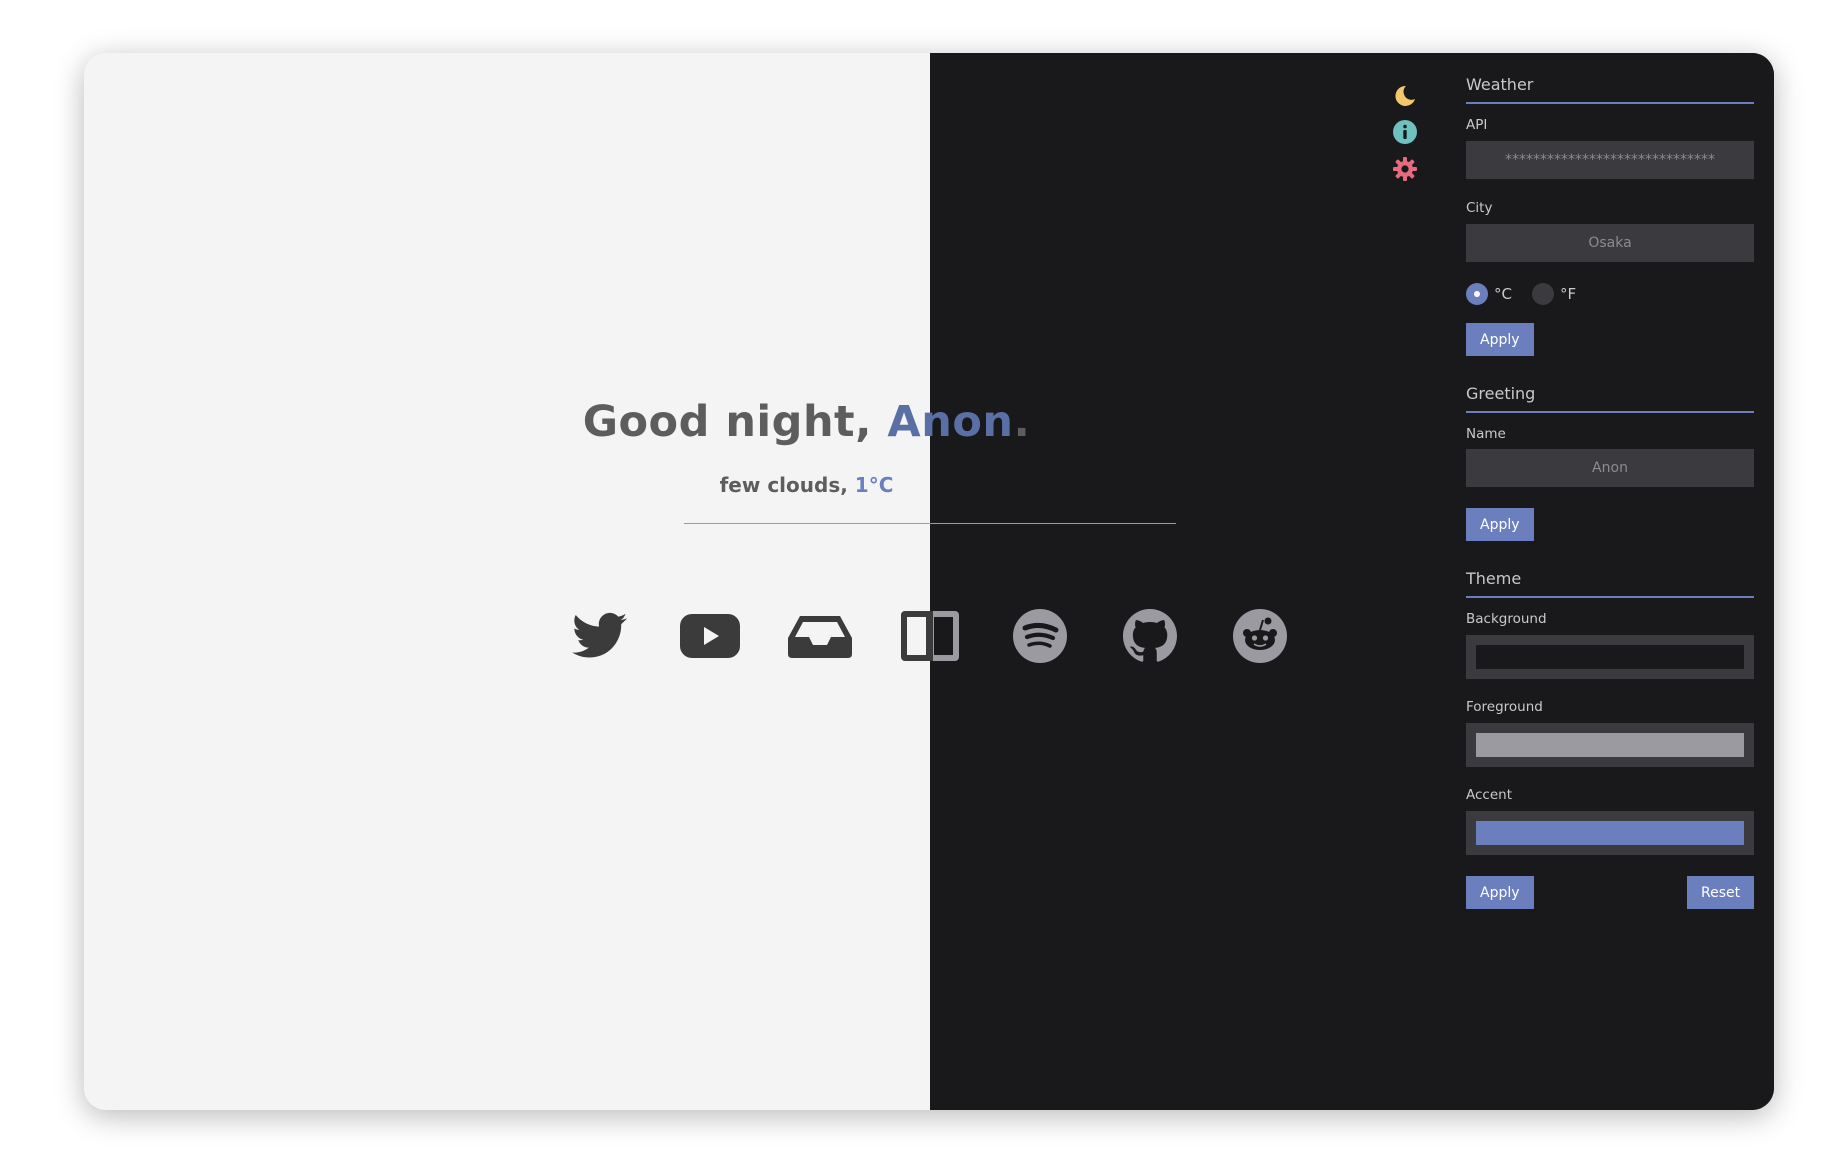 This screenshot has height=1155, width=1848. I want to click on weather-summary: few clouds, 1°C, so click(806, 485).